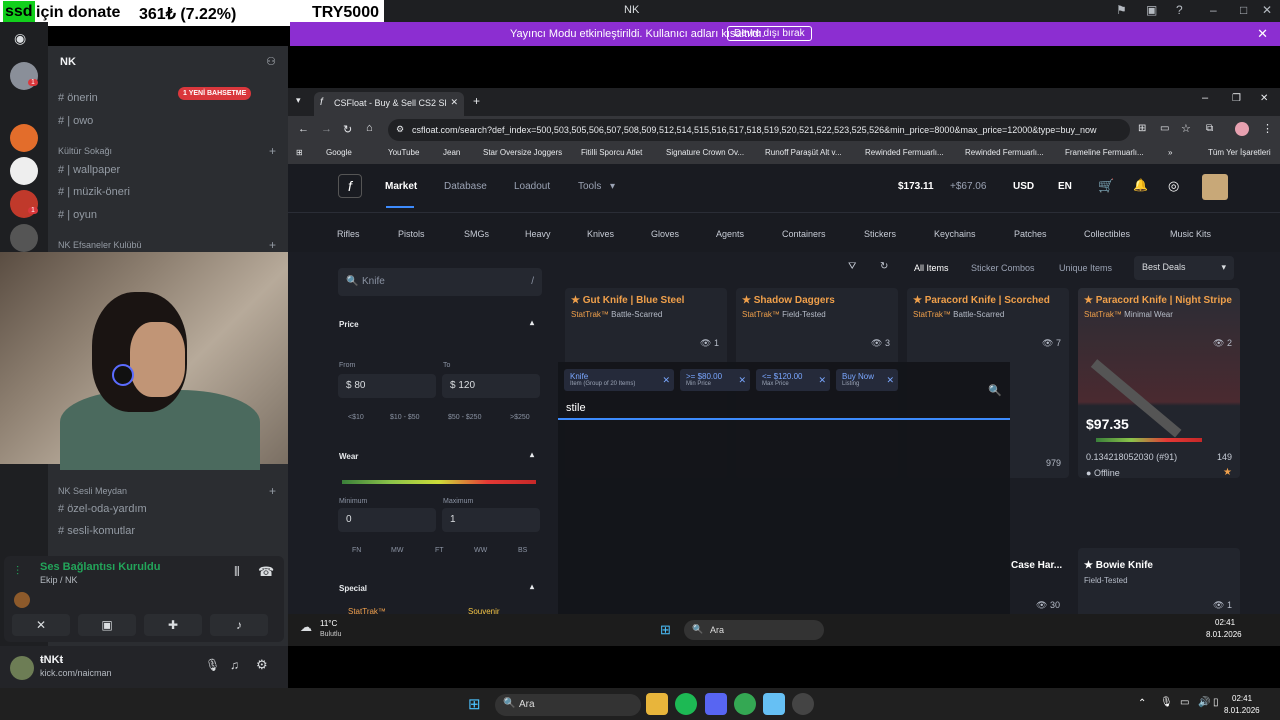  What do you see at coordinates (454, 102) in the screenshot?
I see `tab-close-icon: ✕` at bounding box center [454, 102].